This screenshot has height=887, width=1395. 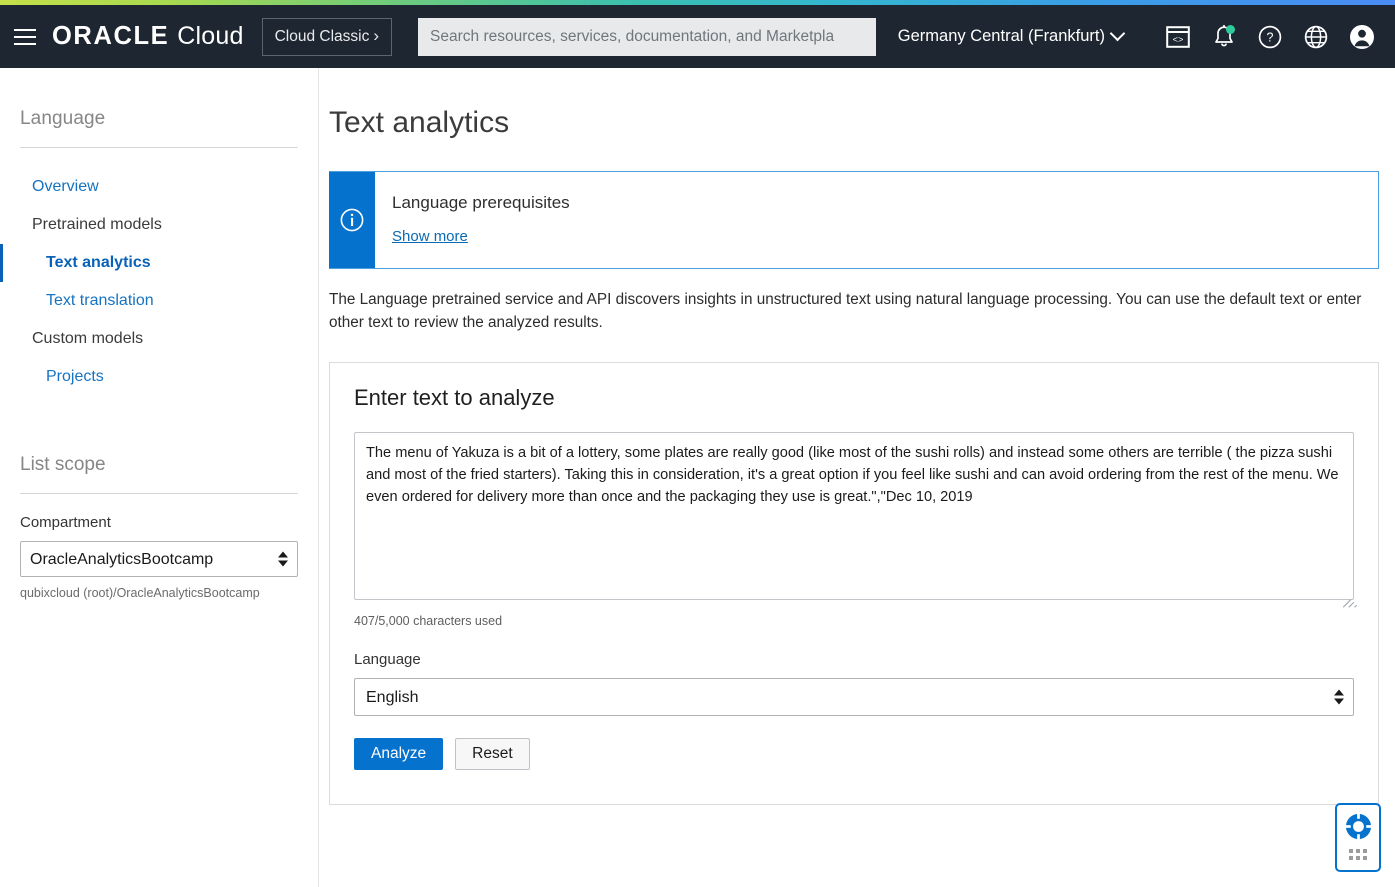 I want to click on sidebar-group-custom-models: Custom models, so click(x=88, y=338).